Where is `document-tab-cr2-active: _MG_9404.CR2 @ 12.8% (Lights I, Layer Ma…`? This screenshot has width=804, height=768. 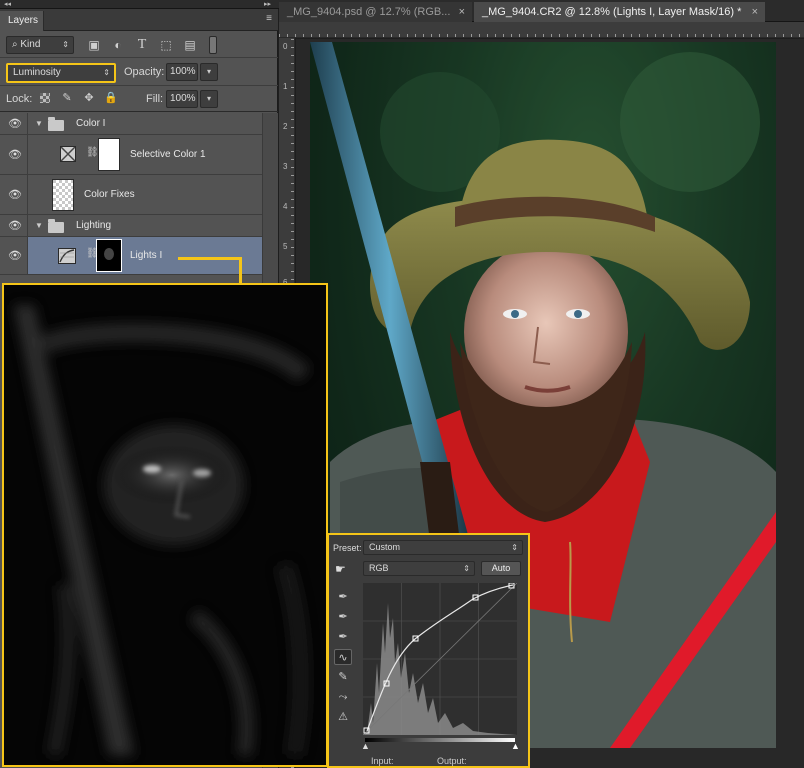 document-tab-cr2-active: _MG_9404.CR2 @ 12.8% (Lights I, Layer Ma… is located at coordinates (619, 12).